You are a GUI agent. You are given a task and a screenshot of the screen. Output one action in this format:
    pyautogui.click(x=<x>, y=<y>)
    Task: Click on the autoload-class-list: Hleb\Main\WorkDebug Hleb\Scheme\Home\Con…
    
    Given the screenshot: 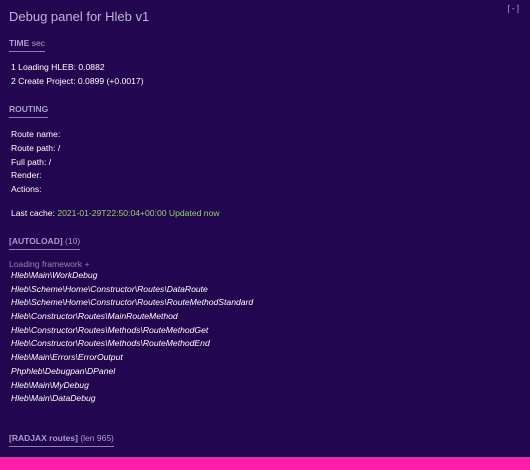 What is the action you would take?
    pyautogui.click(x=132, y=338)
    